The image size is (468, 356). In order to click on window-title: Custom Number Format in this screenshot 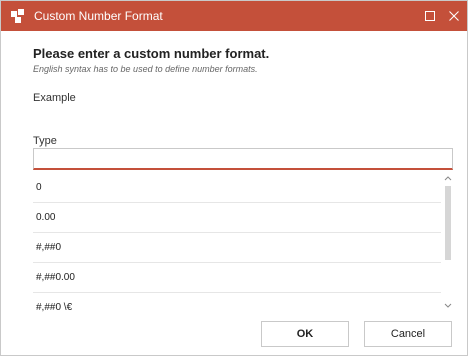, I will do `click(98, 16)`.